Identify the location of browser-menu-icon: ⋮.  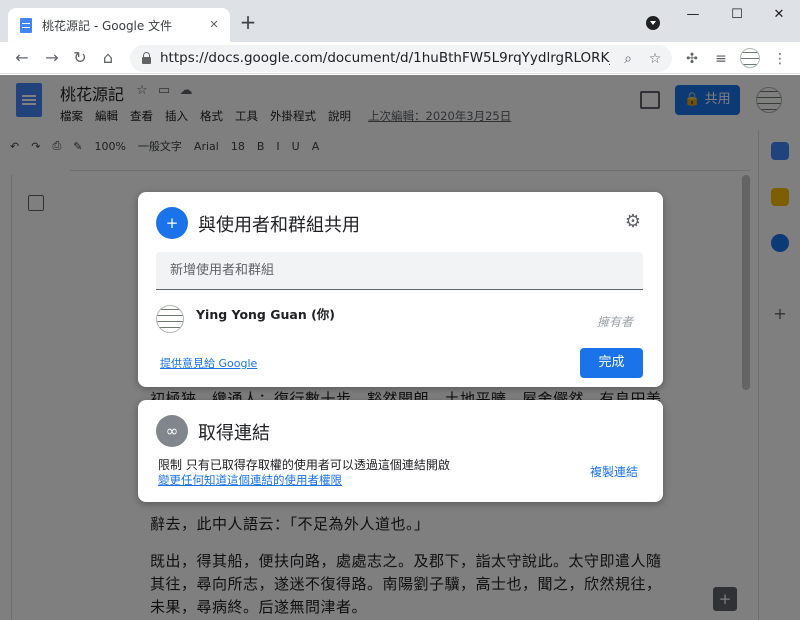
(780, 59).